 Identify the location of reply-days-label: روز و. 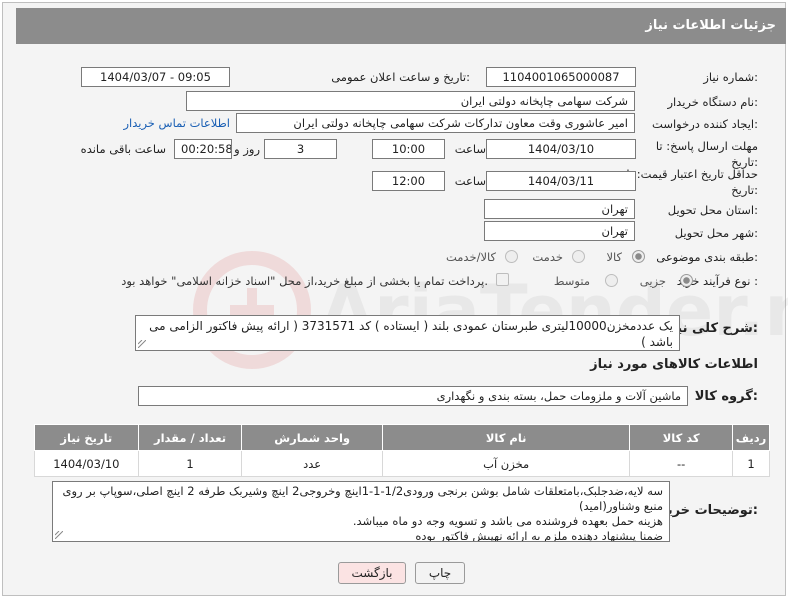
(247, 149).